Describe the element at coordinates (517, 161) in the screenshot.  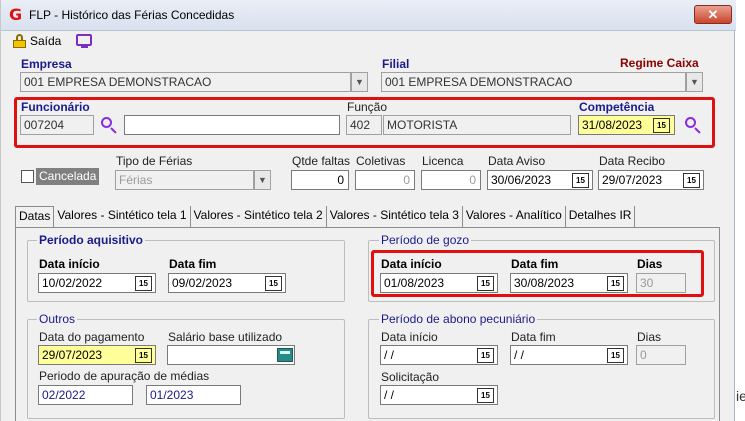
I see `data-aviso-label: Data Aviso` at that location.